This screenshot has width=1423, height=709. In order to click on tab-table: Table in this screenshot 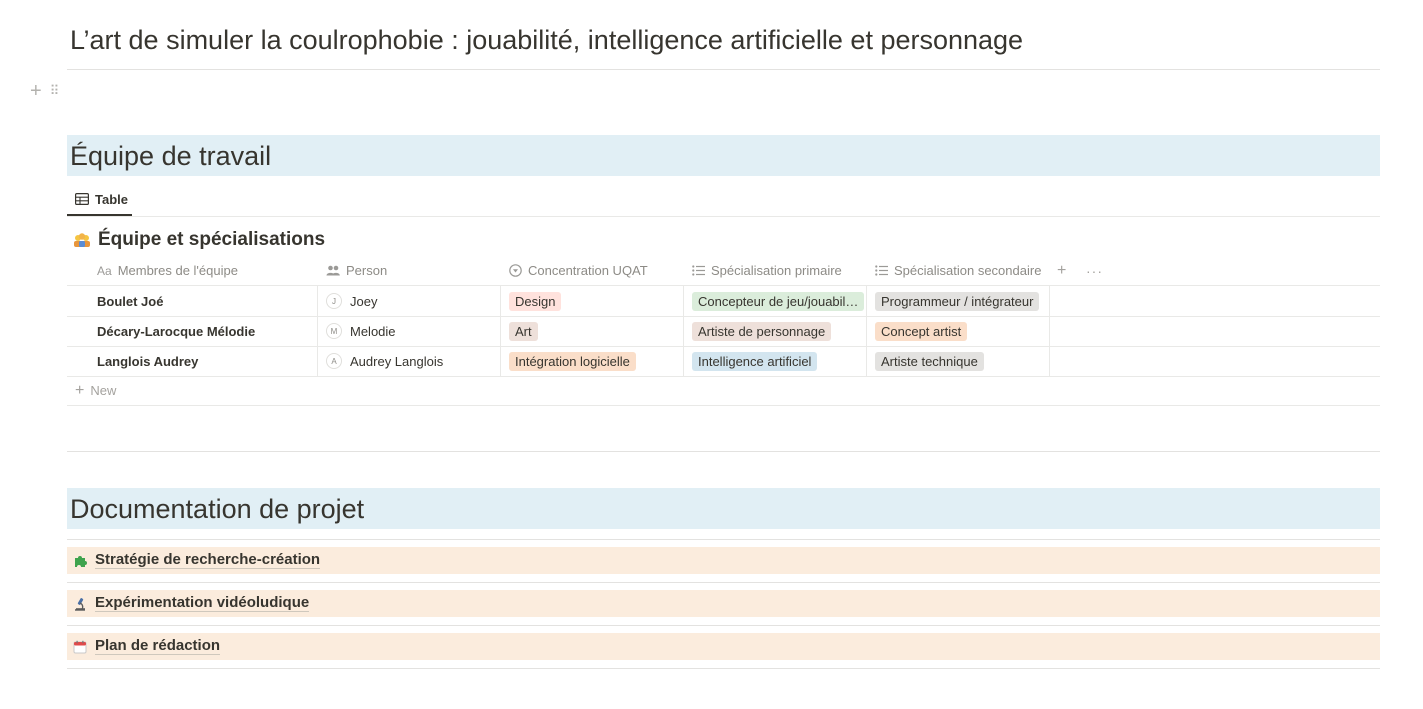, I will do `click(99, 200)`.